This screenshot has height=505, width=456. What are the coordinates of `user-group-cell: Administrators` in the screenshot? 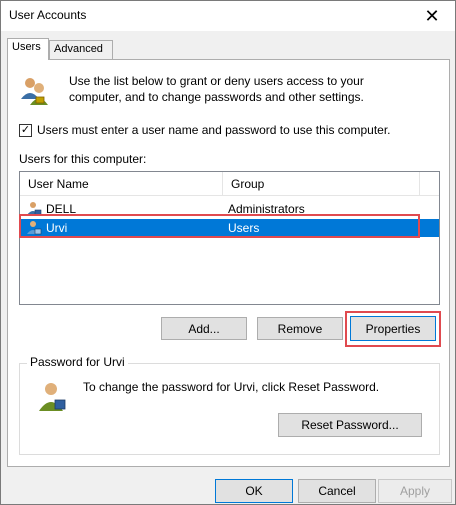 It's located at (266, 209).